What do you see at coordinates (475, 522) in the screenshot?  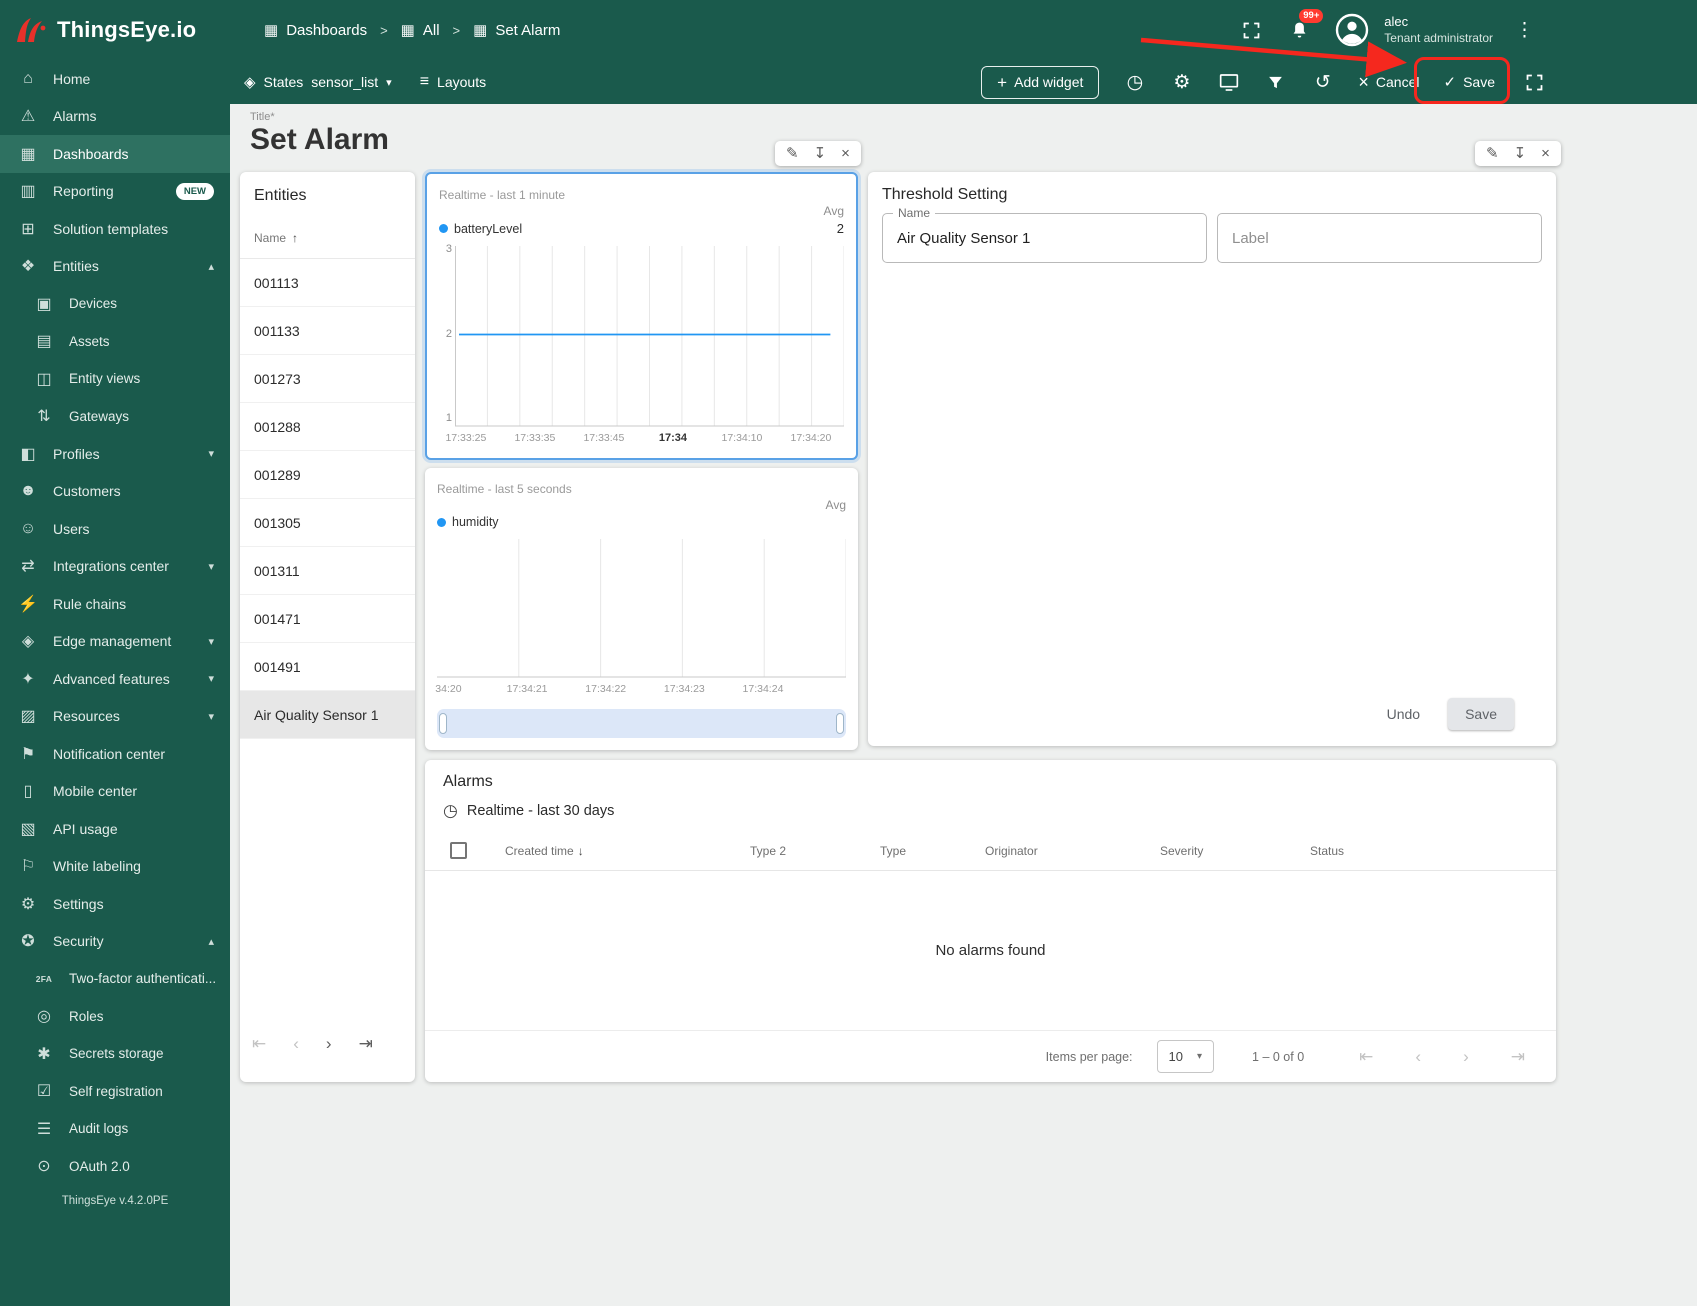 I see `legend-series-name: humidity` at bounding box center [475, 522].